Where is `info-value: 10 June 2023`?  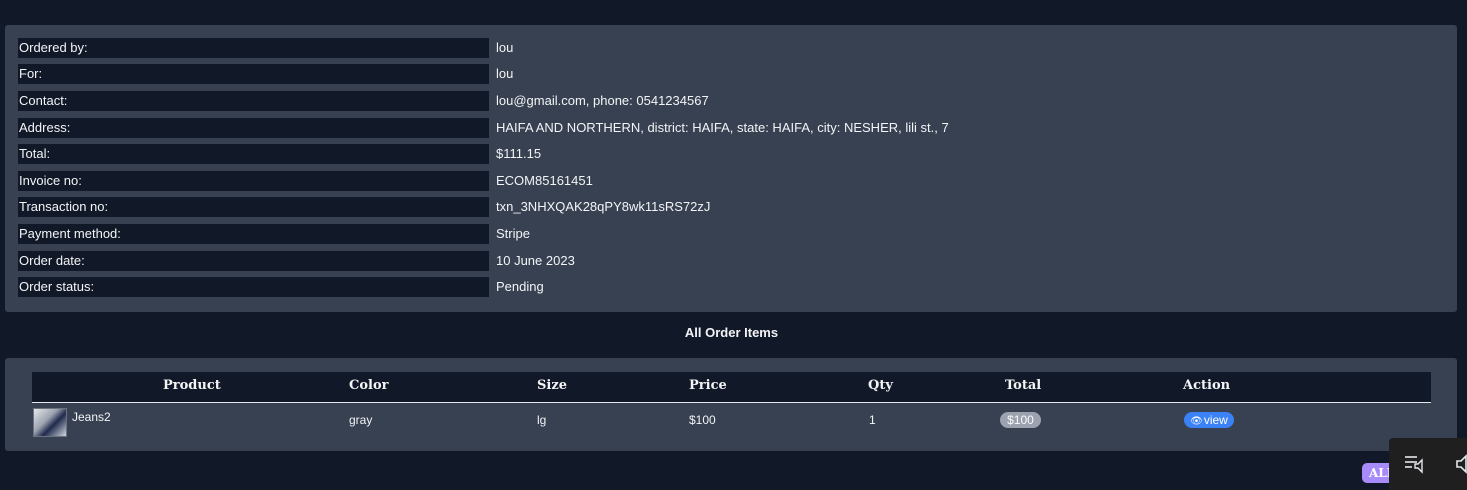 info-value: 10 June 2023 is located at coordinates (535, 260).